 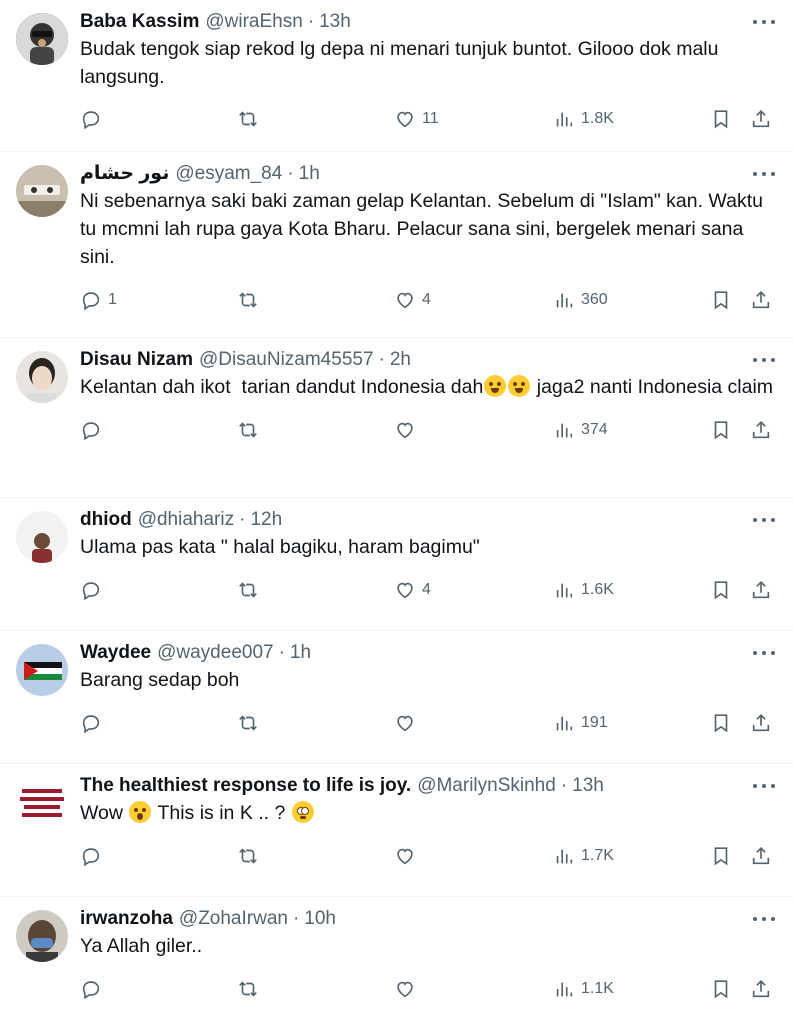 What do you see at coordinates (400, 360) in the screenshot?
I see `timestamp: 2h` at bounding box center [400, 360].